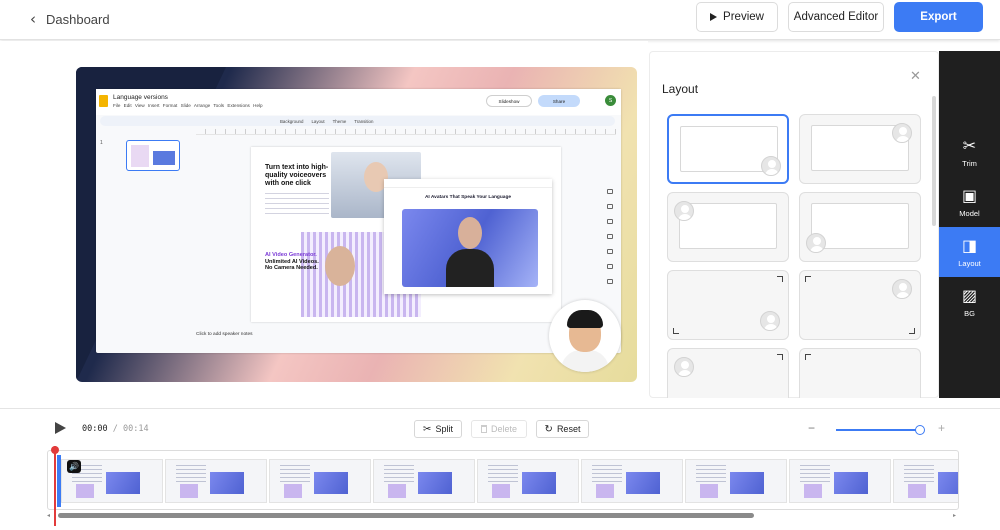  I want to click on layout-option-full-top-right, so click(860, 305).